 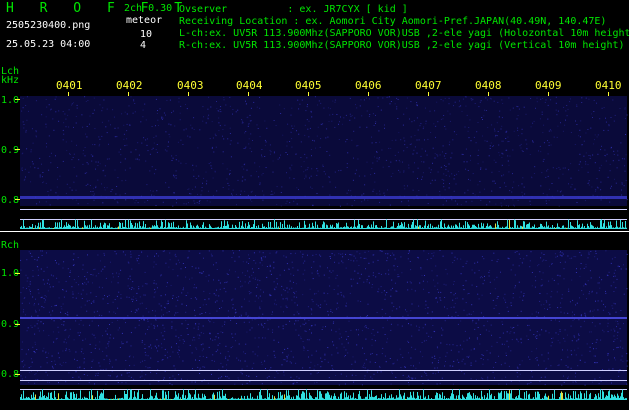 I want to click on rch-signal-strip, so click(x=323, y=394).